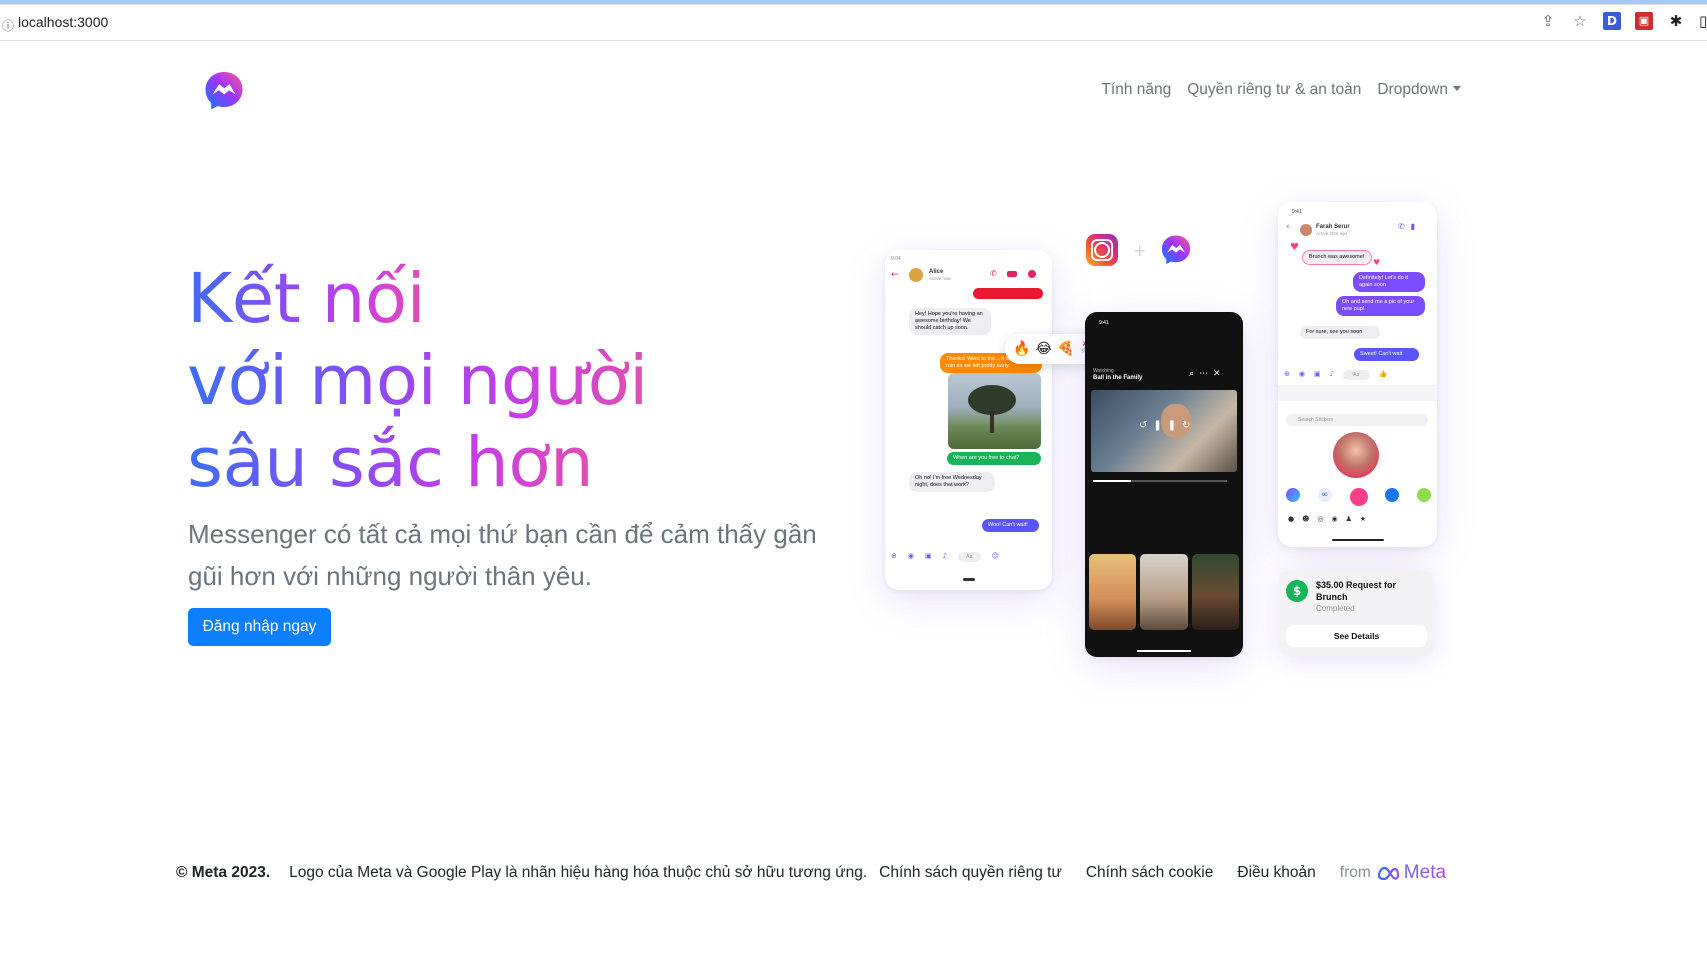 This screenshot has width=1707, height=960. I want to click on address-bar: ⓘ localhost:3000 ⇪ ☆ D ▣ ✱ ▯, so click(853, 23).